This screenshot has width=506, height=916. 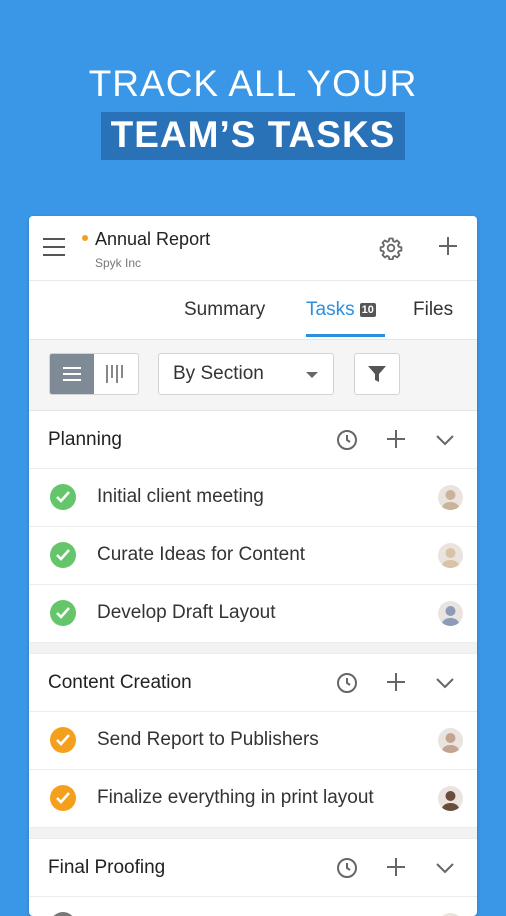 I want to click on task-row: Send Report to Publishers, so click(x=253, y=741).